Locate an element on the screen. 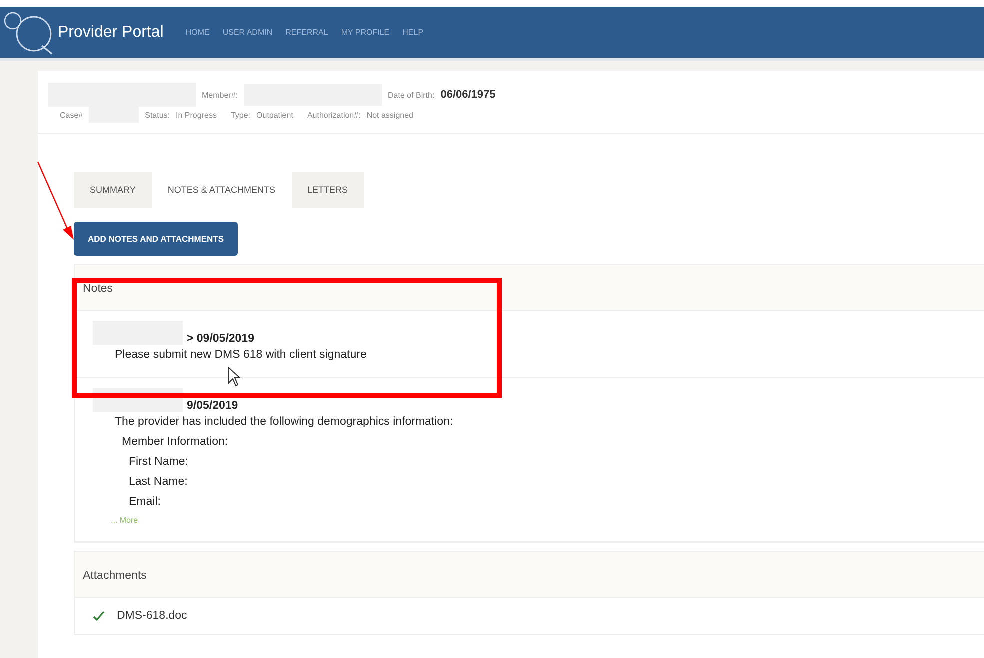 The image size is (984, 658). attachments-heading: Attachments is located at coordinates (529, 575).